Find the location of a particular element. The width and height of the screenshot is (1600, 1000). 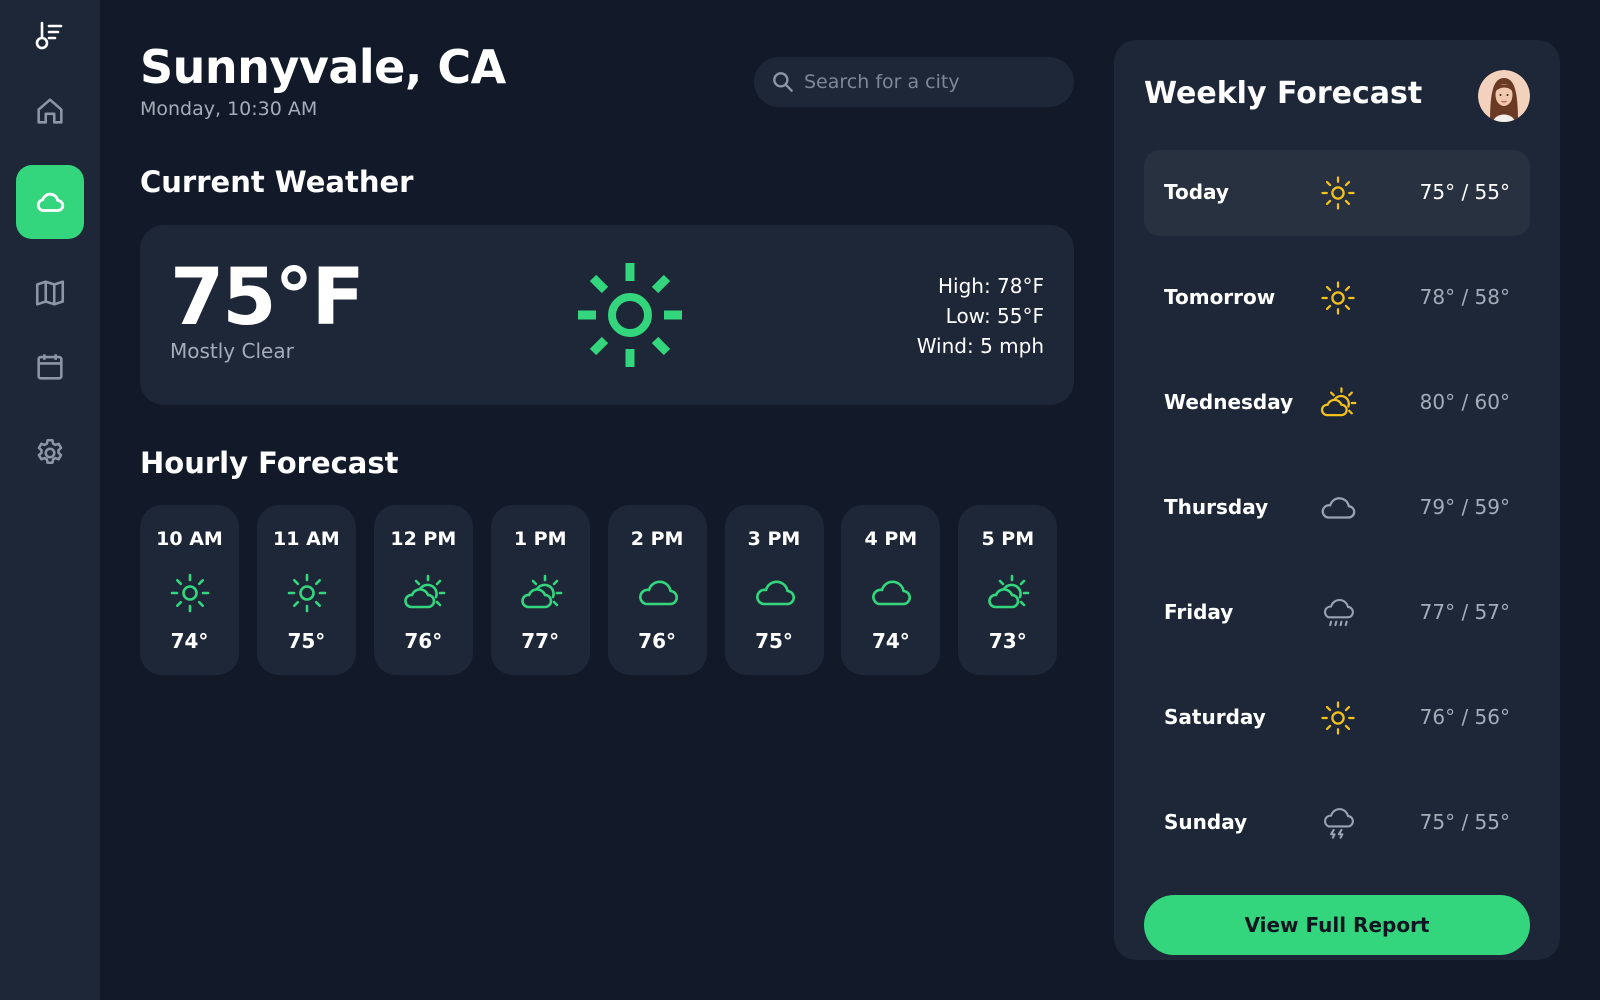

weekly-day-row: Sunday 75° / 55° is located at coordinates (1337, 823).